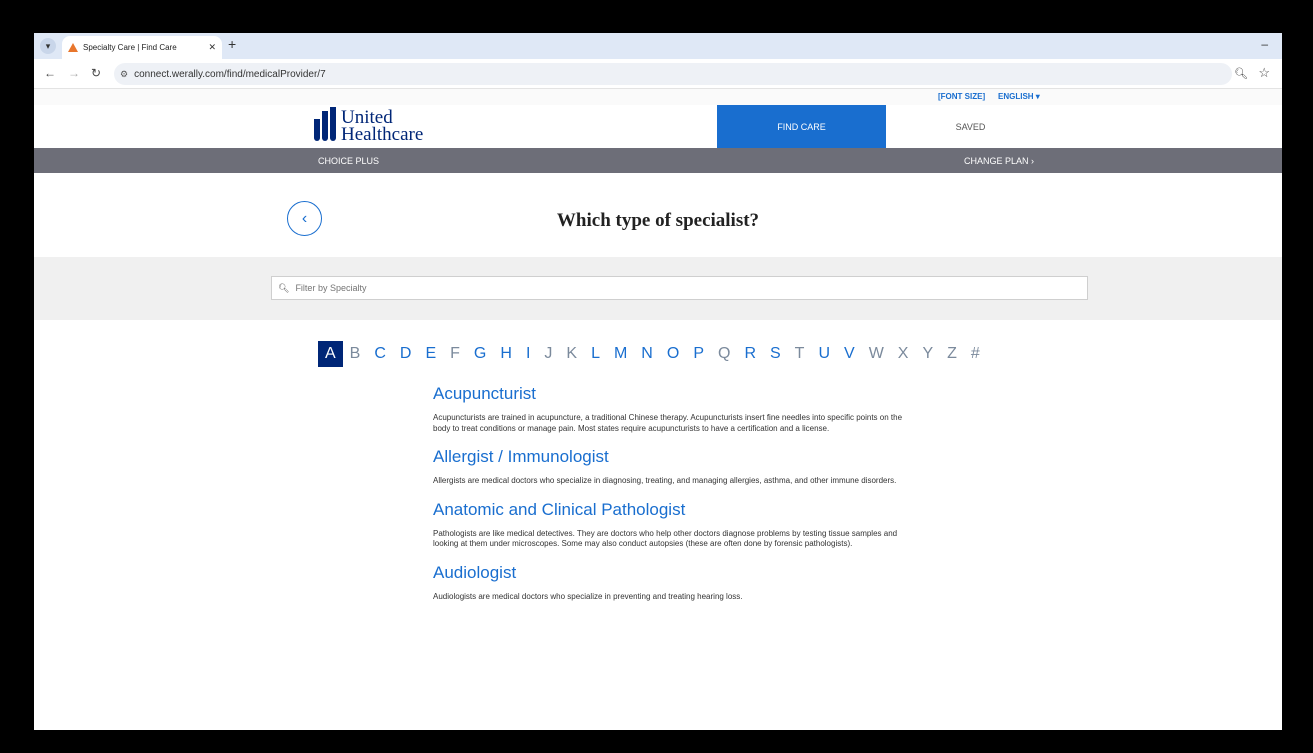 The width and height of the screenshot is (1313, 753). I want to click on letter-o: O, so click(673, 354).